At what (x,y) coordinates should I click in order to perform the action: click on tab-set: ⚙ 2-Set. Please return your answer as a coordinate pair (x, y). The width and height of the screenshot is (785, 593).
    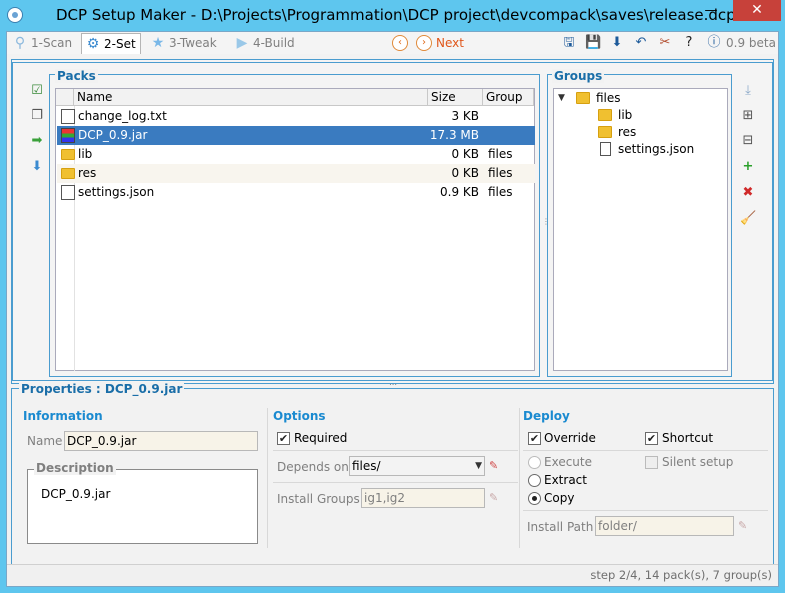
    Looking at the image, I should click on (111, 43).